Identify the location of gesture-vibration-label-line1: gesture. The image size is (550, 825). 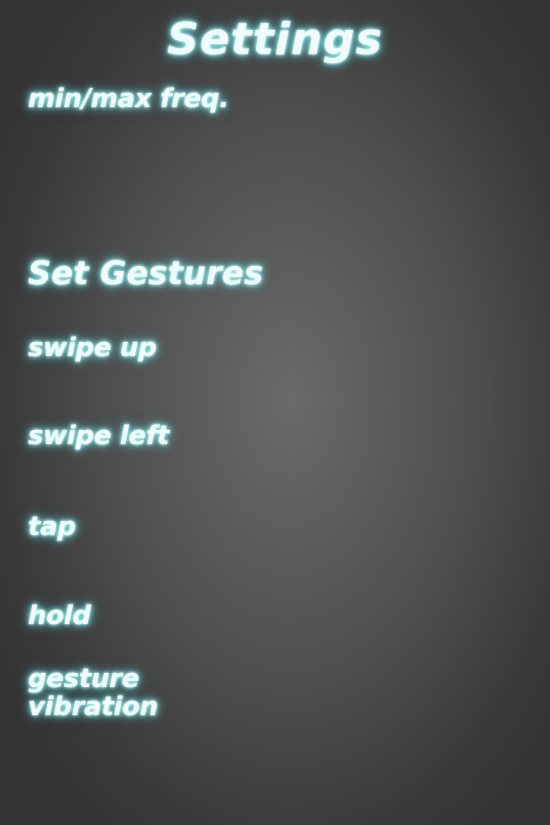
(84, 679).